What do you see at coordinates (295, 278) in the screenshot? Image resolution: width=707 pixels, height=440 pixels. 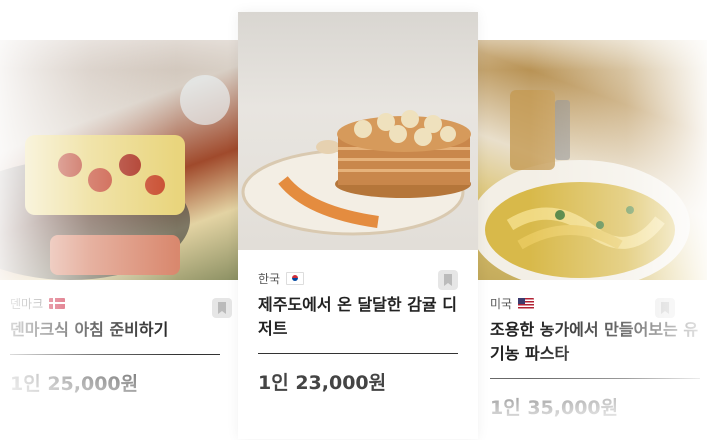 I see `korea-flag-icon` at bounding box center [295, 278].